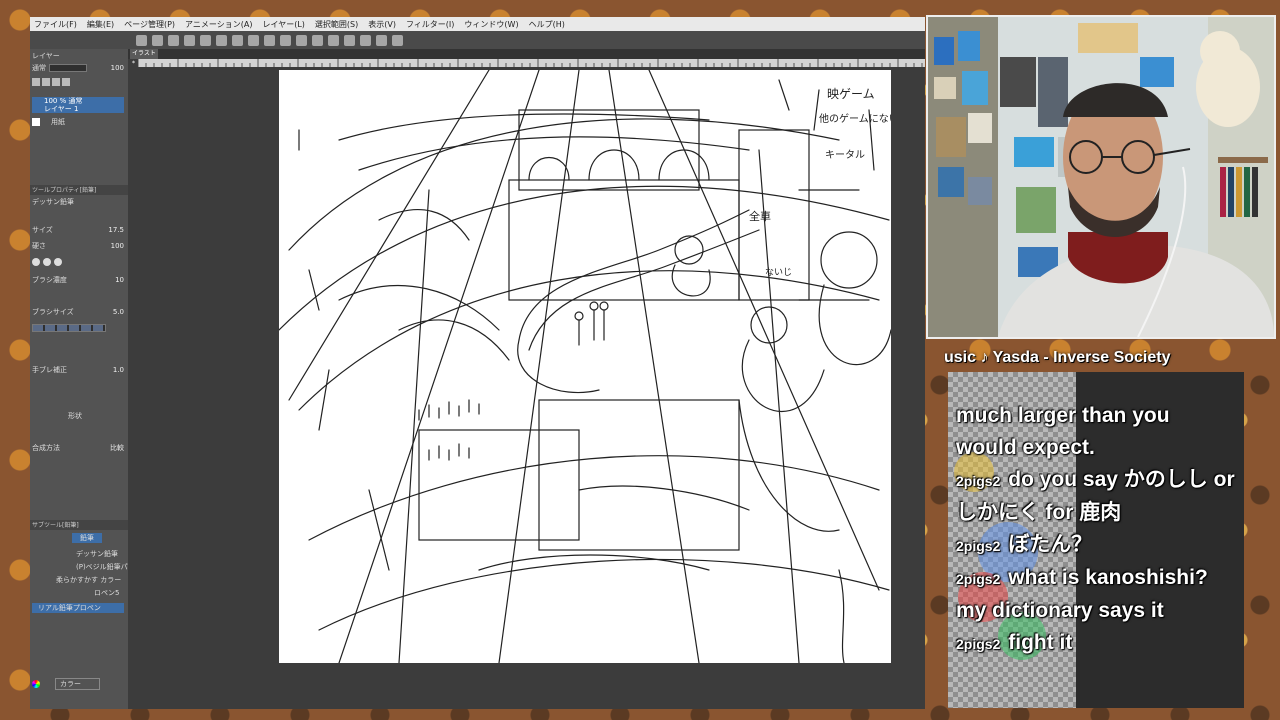  Describe the element at coordinates (117, 68) in the screenshot. I see `opacity-value: 100` at that location.